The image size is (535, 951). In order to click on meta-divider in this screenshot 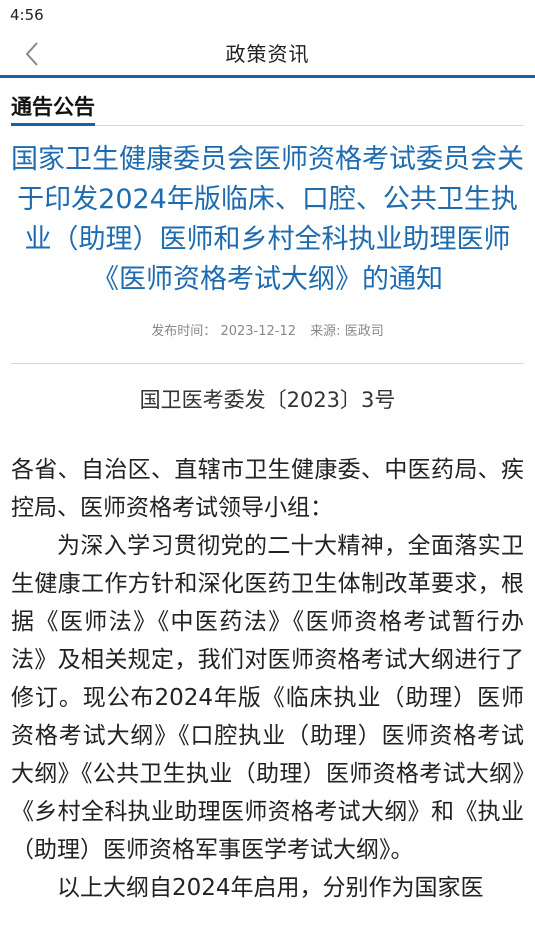, I will do `click(267, 363)`.